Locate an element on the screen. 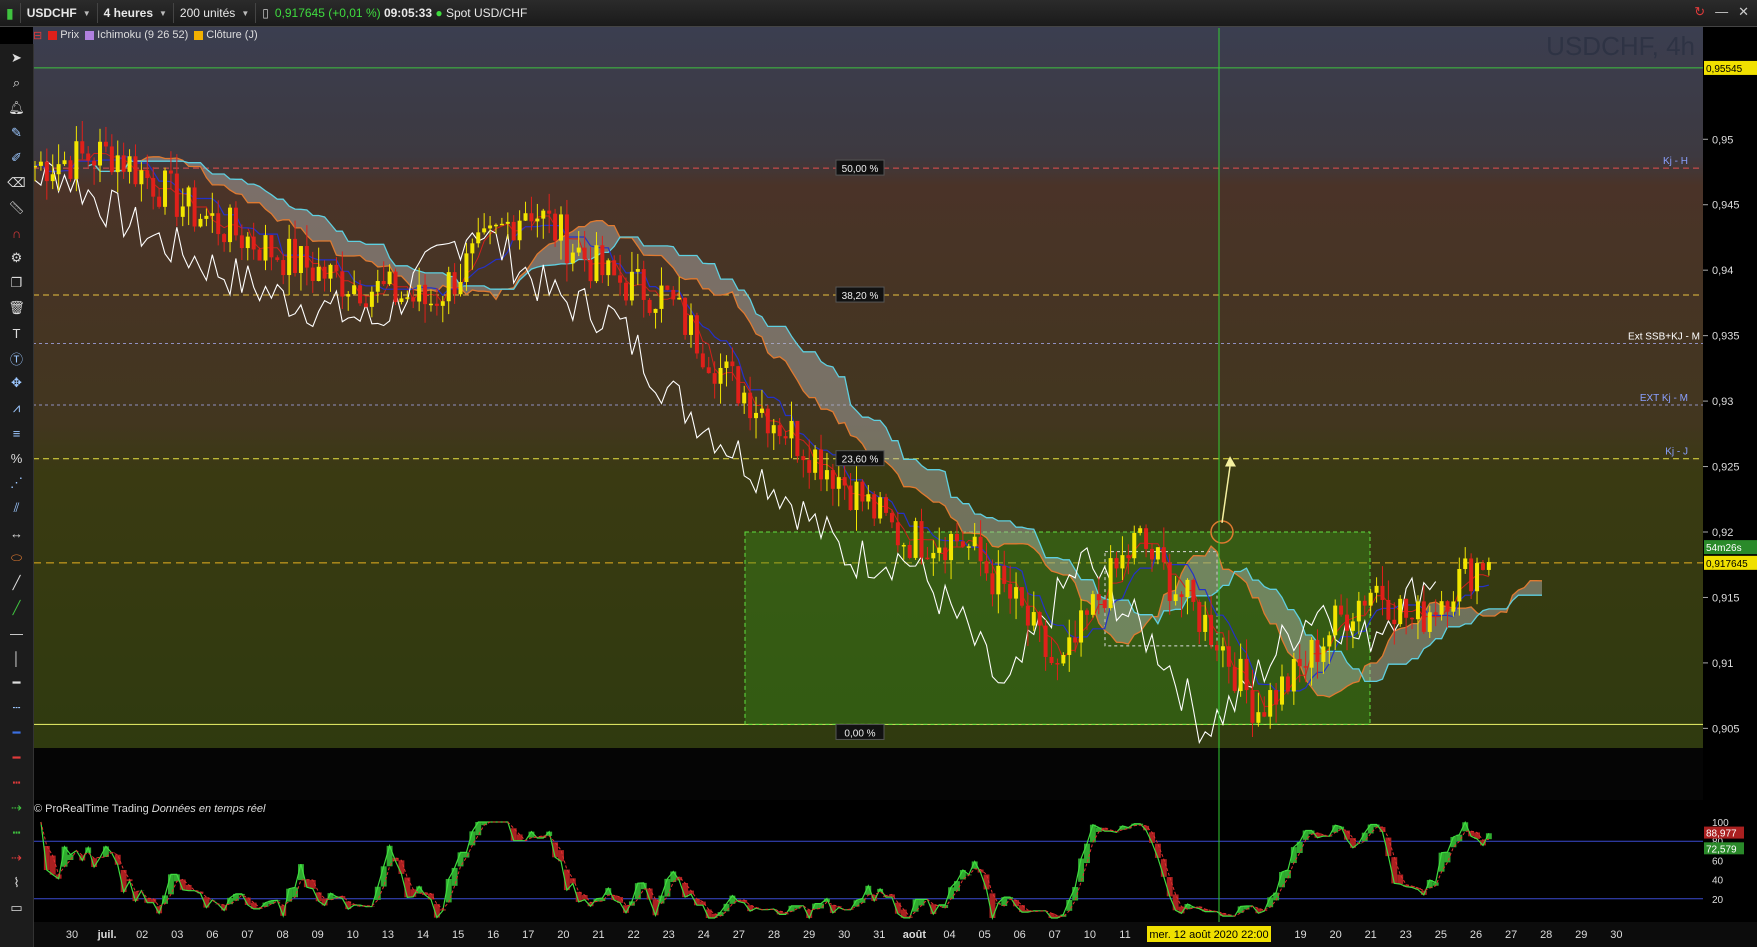 This screenshot has width=1757, height=947. legend-ichimoku: Ichimoku (9 26 52) is located at coordinates (136, 35).